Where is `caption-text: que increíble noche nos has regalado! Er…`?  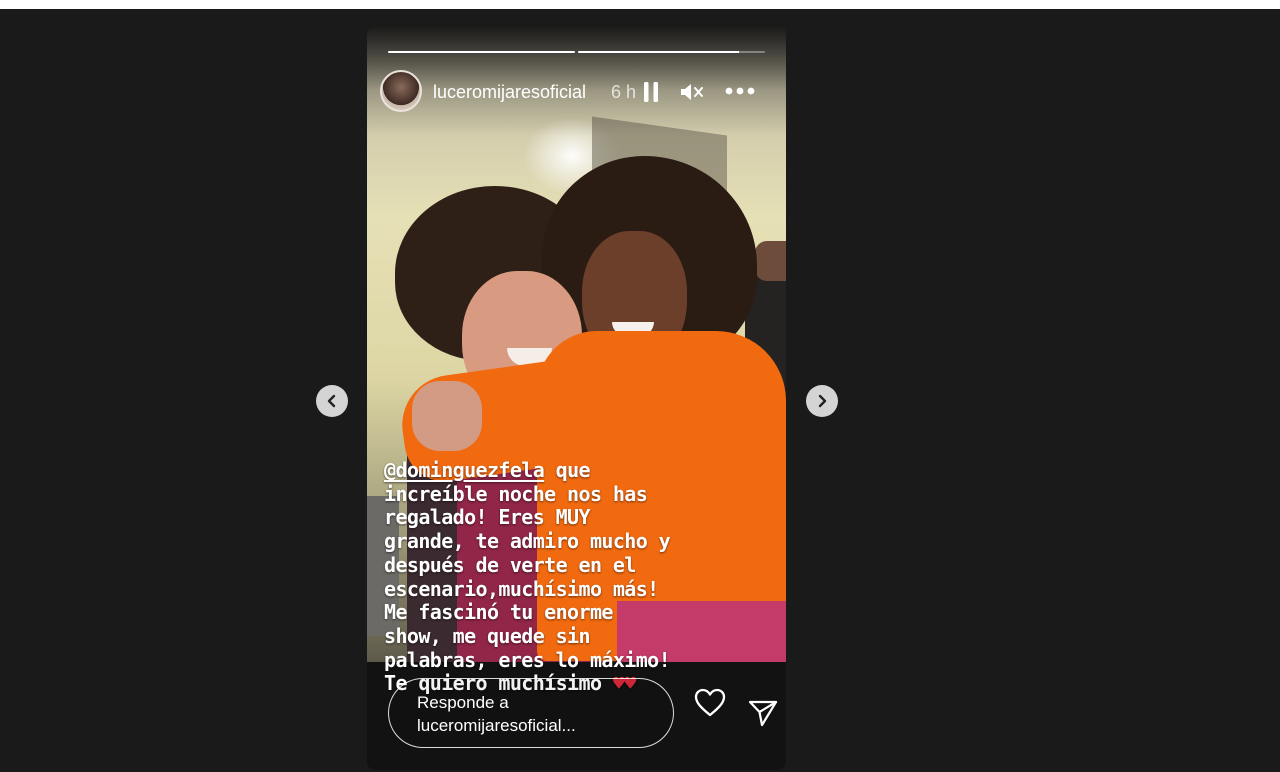 caption-text: que increíble noche nos has regalado! Er… is located at coordinates (527, 577).